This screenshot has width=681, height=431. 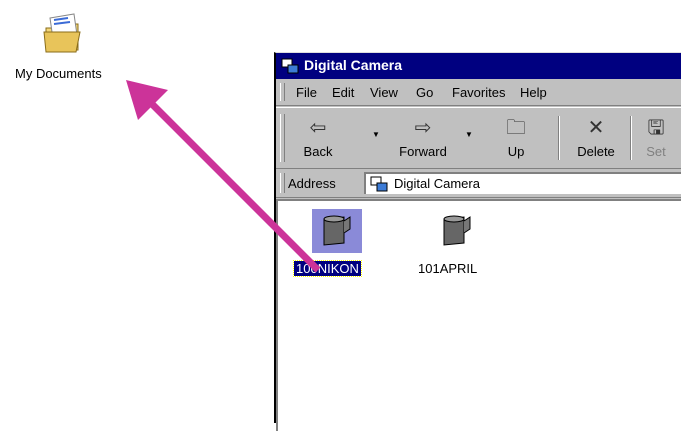 I want to click on up-label: Up, so click(x=516, y=151).